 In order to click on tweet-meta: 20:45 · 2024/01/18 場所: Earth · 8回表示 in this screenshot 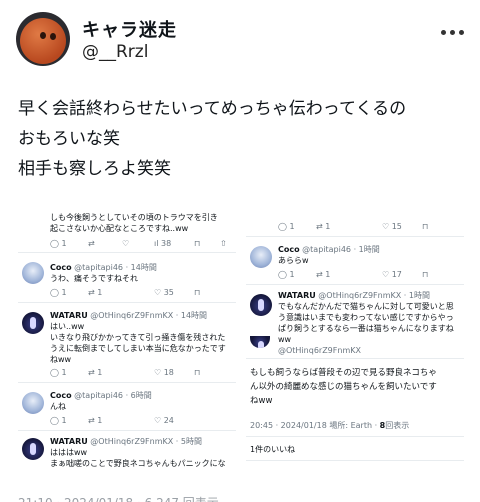, I will do `click(330, 425)`.